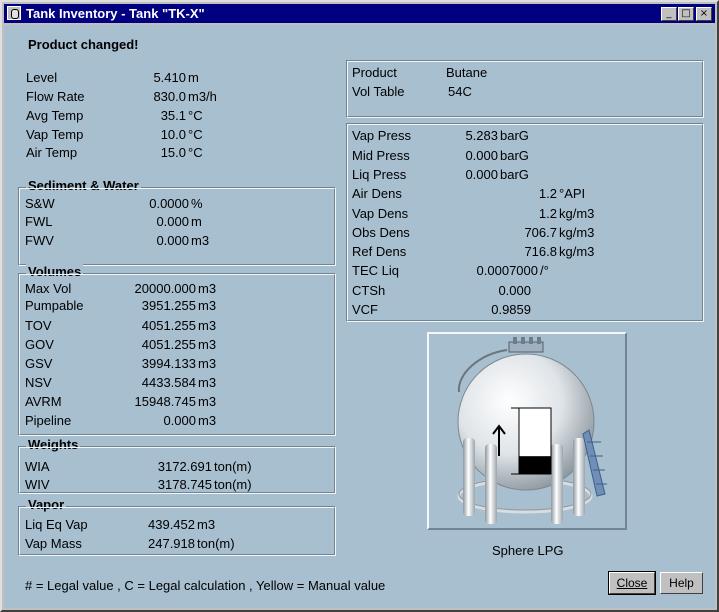  I want to click on weights-title: Weights, so click(53, 444).